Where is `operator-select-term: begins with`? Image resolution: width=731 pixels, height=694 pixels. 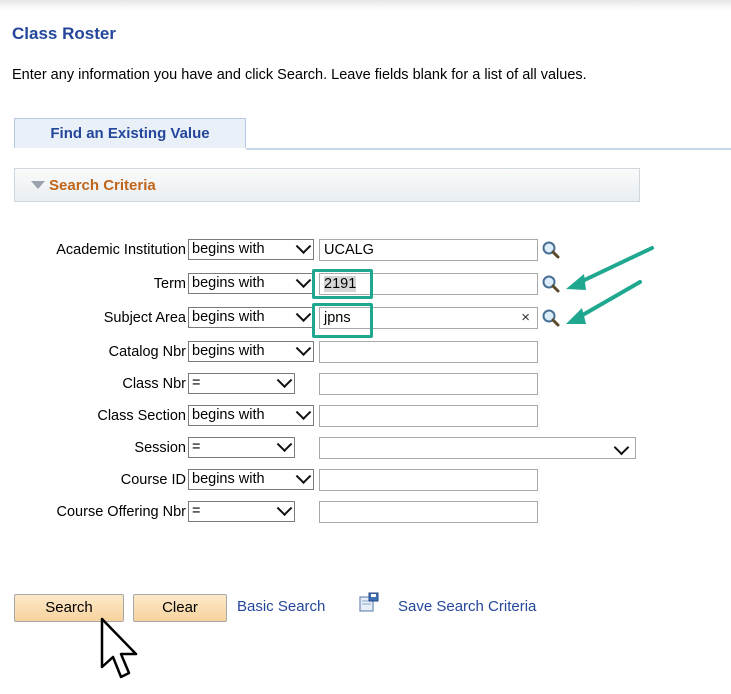
operator-select-term: begins with is located at coordinates (251, 283).